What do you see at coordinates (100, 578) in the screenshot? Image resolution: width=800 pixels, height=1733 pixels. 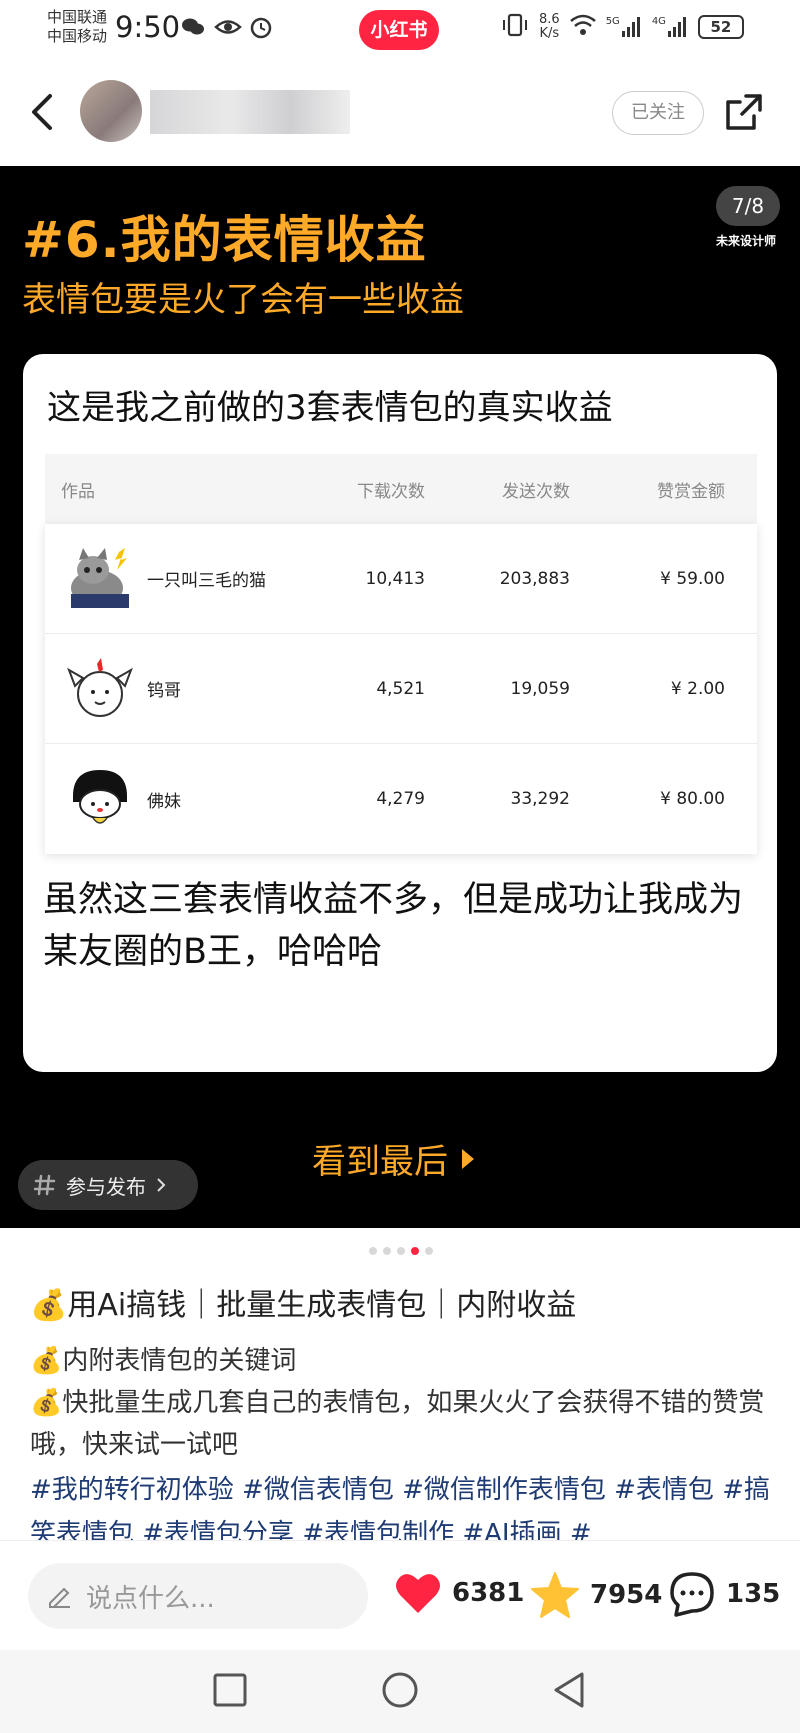 I see `cat-sticker-thumbnail` at bounding box center [100, 578].